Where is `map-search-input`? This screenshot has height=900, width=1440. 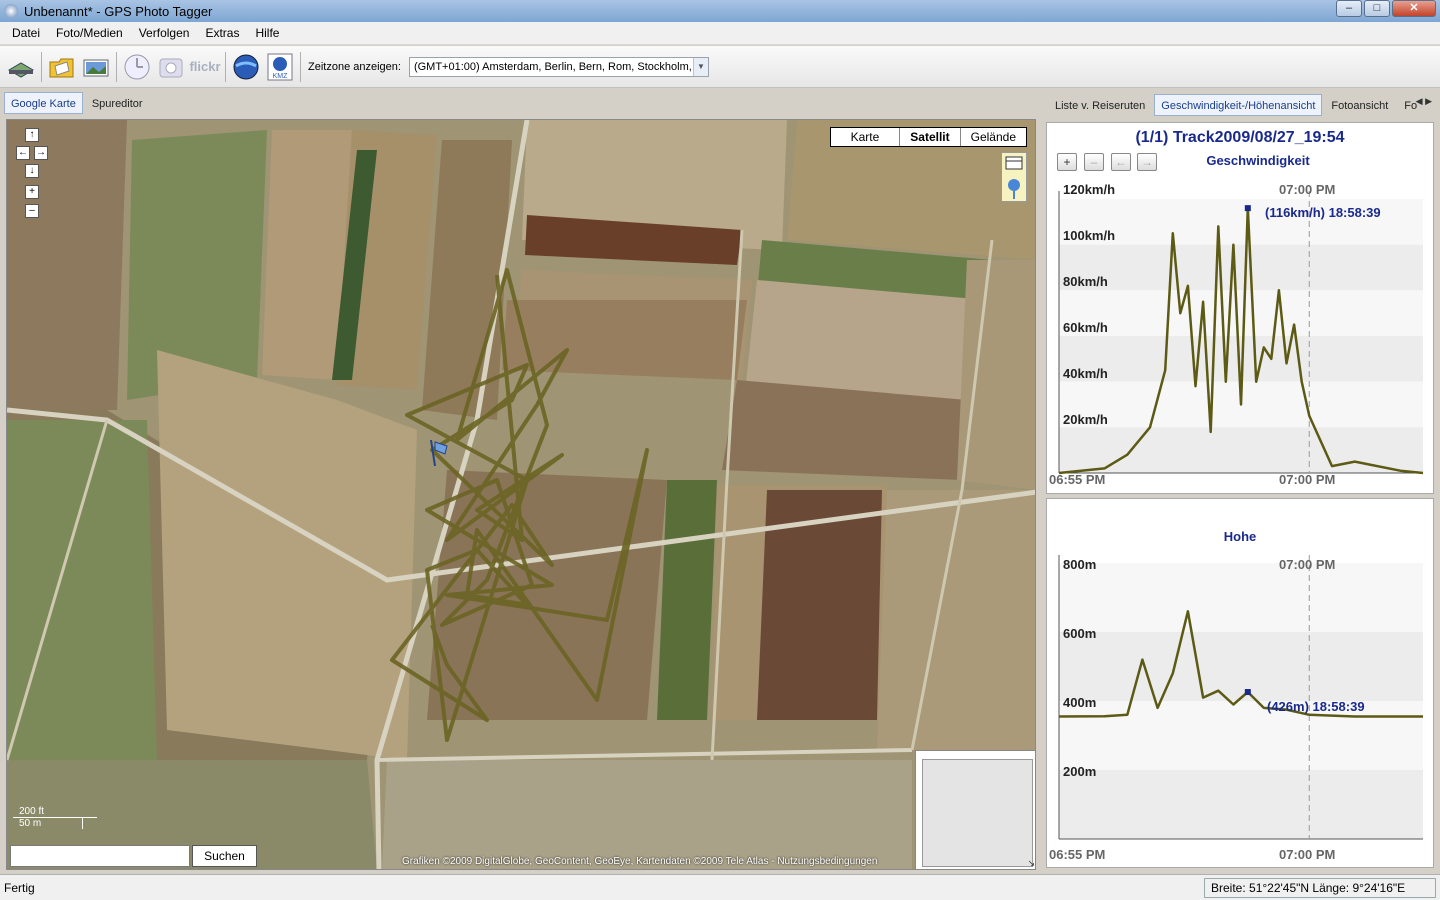 map-search-input is located at coordinates (100, 856).